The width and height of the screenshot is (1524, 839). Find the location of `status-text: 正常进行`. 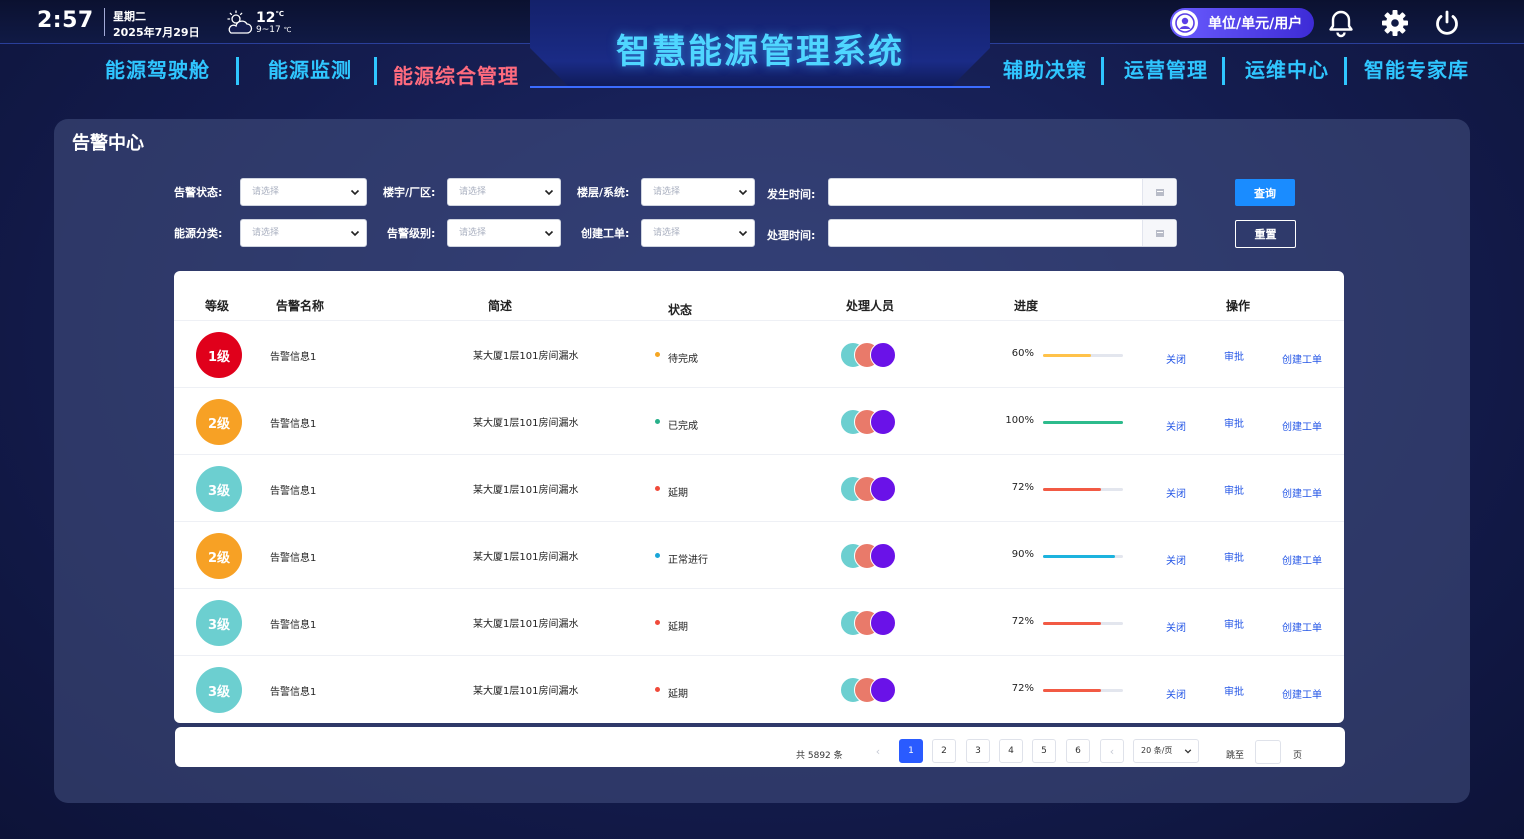

status-text: 正常进行 is located at coordinates (688, 560).